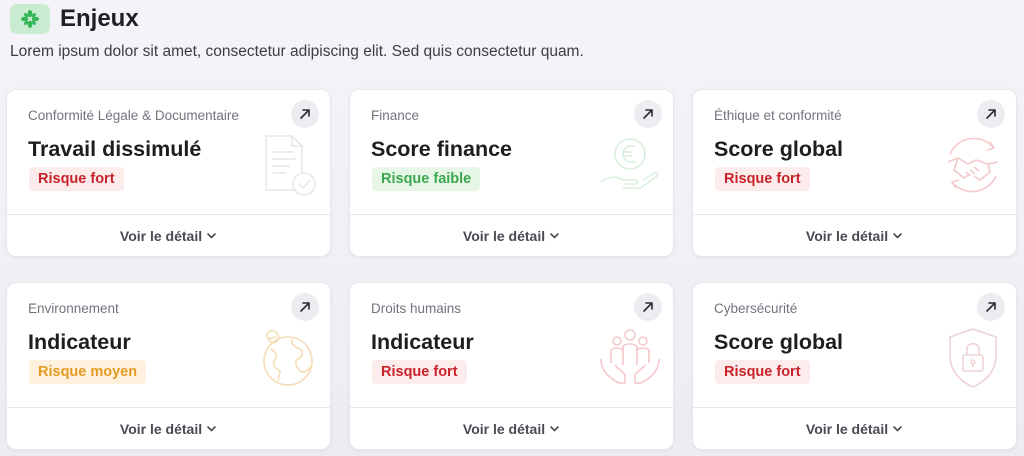  What do you see at coordinates (88, 372) in the screenshot?
I see `risk-badge: Risque moyen` at bounding box center [88, 372].